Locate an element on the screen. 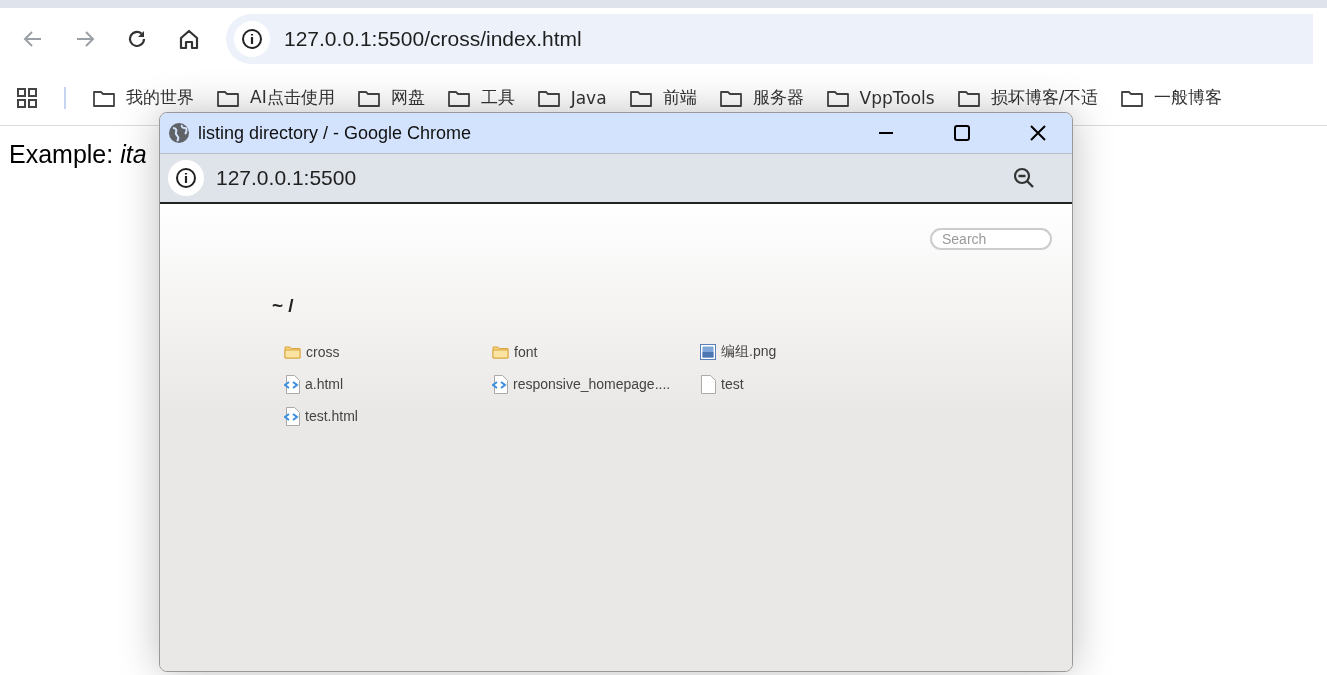 Image resolution: width=1327 pixels, height=675 pixels. bookmark-folder: 服务器 is located at coordinates (761, 97).